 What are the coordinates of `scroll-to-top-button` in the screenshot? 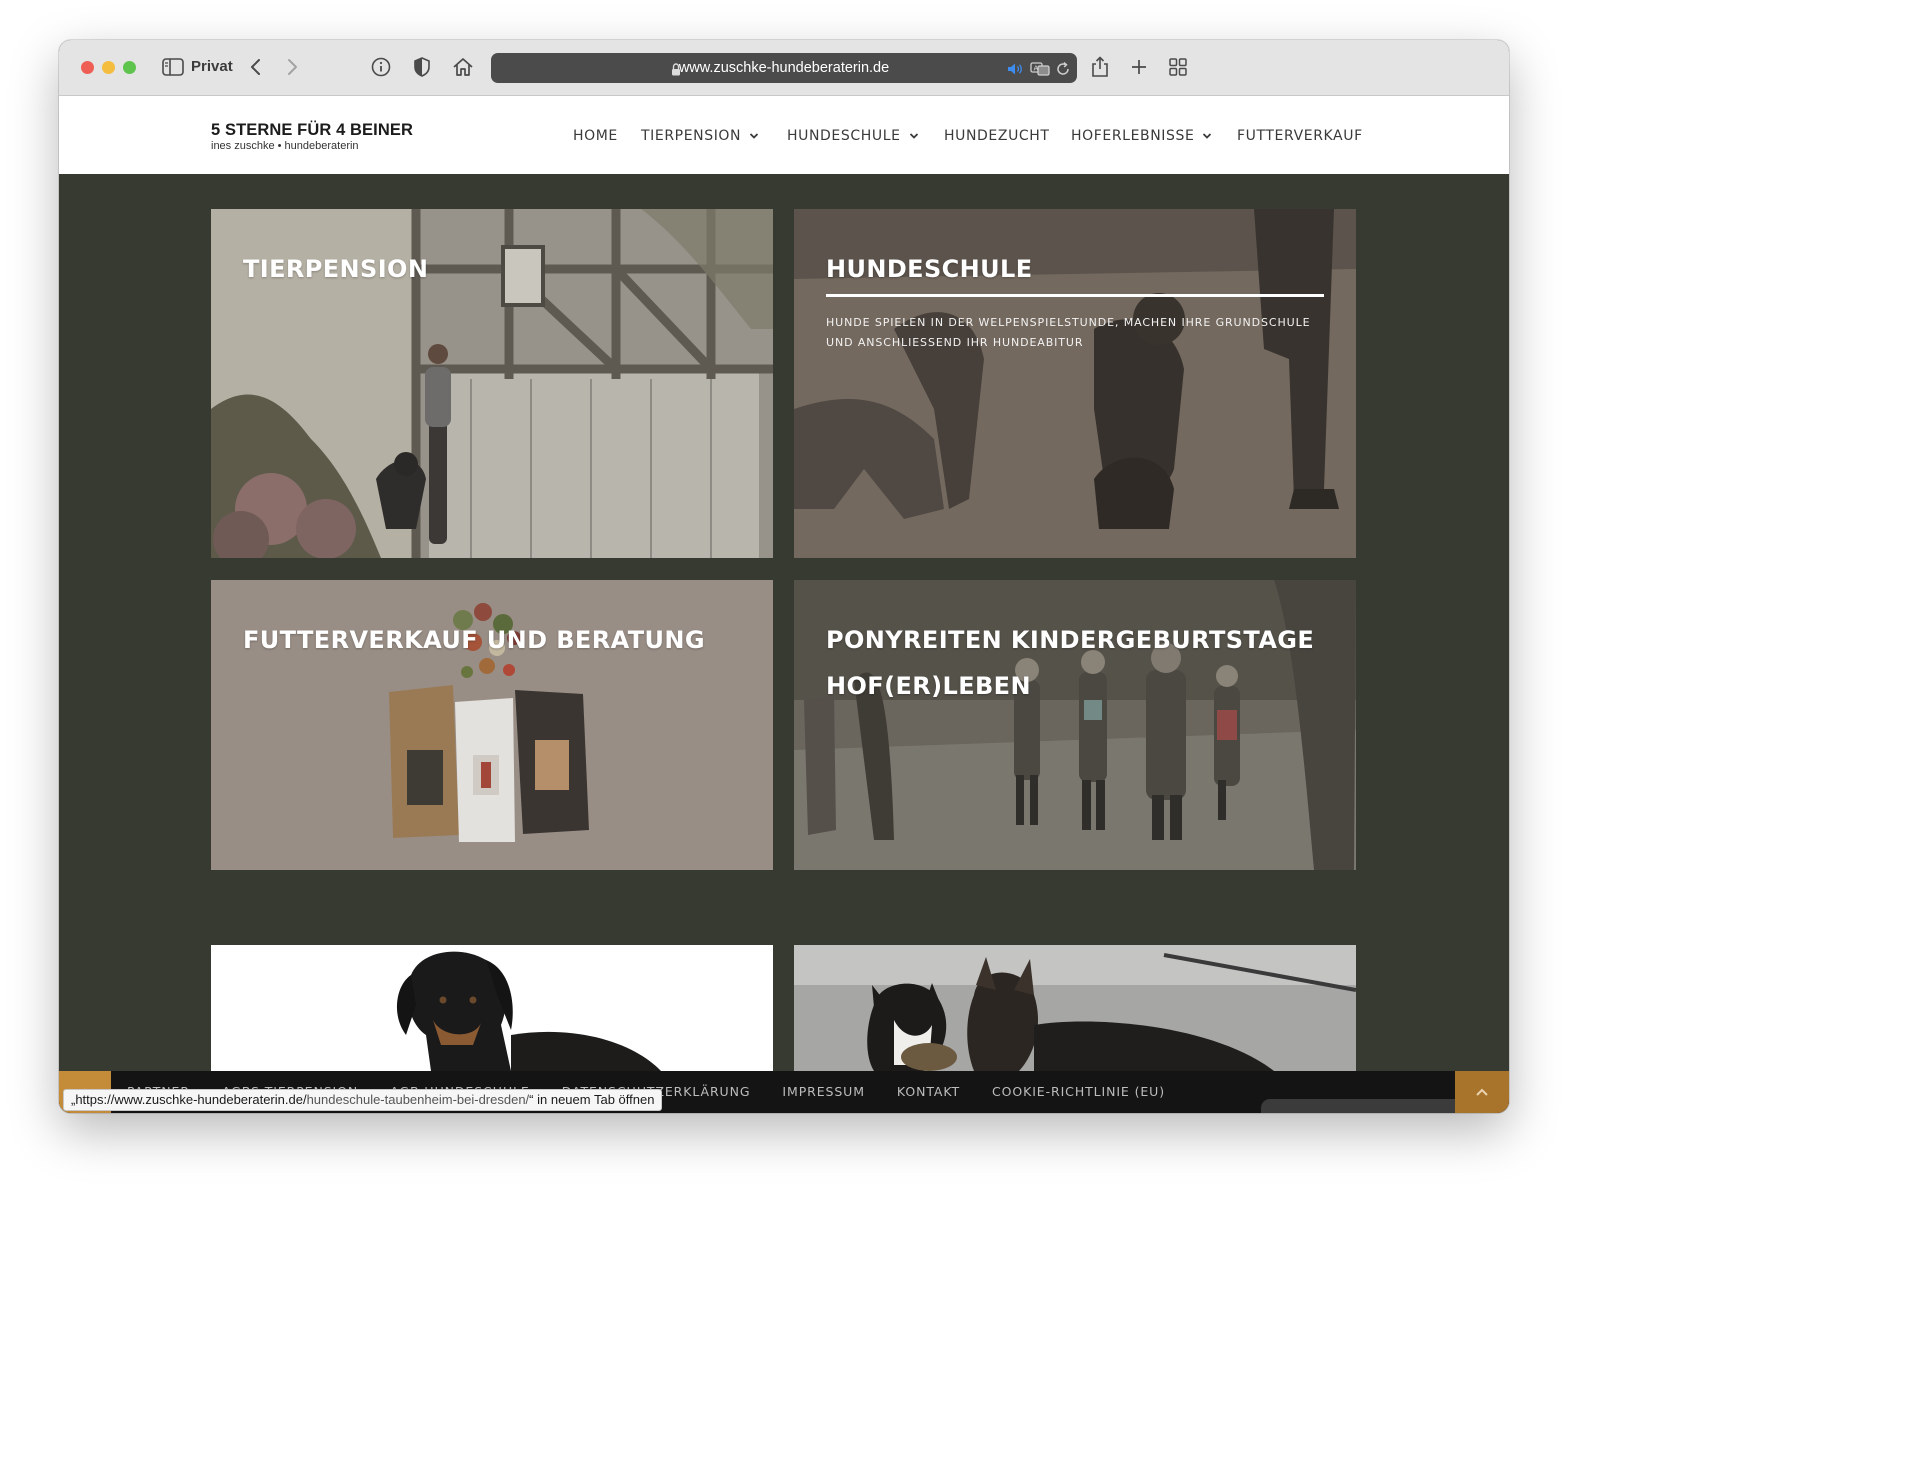 It's located at (1482, 1092).